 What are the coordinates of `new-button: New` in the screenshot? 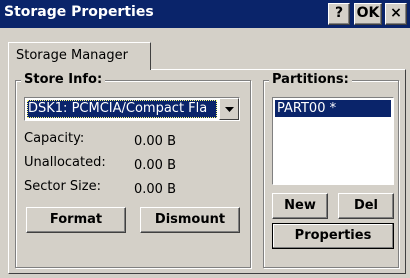 It's located at (300, 206).